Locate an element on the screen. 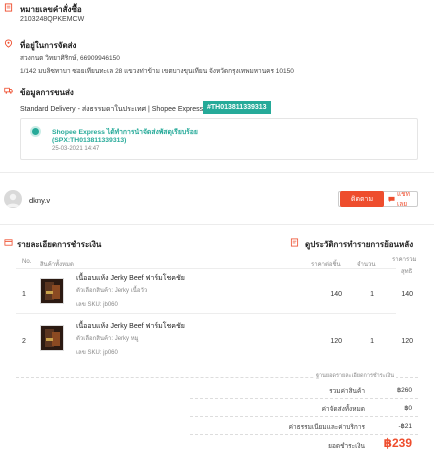  order-number-title: หมายเลขคำสั่งซื้อ is located at coordinates (51, 9).